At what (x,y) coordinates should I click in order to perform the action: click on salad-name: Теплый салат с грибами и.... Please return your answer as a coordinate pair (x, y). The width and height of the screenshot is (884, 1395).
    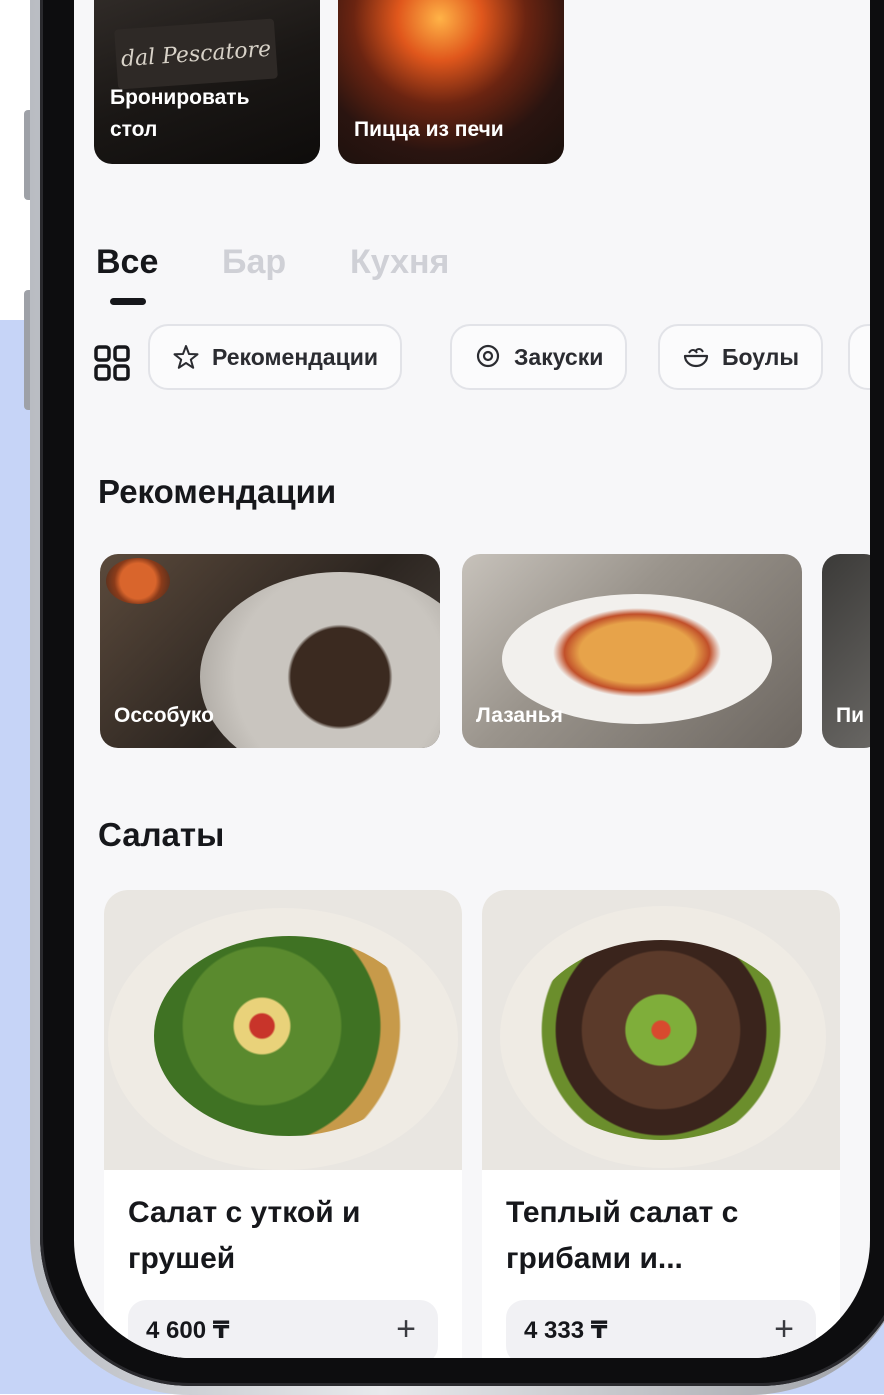
    Looking at the image, I should click on (622, 1235).